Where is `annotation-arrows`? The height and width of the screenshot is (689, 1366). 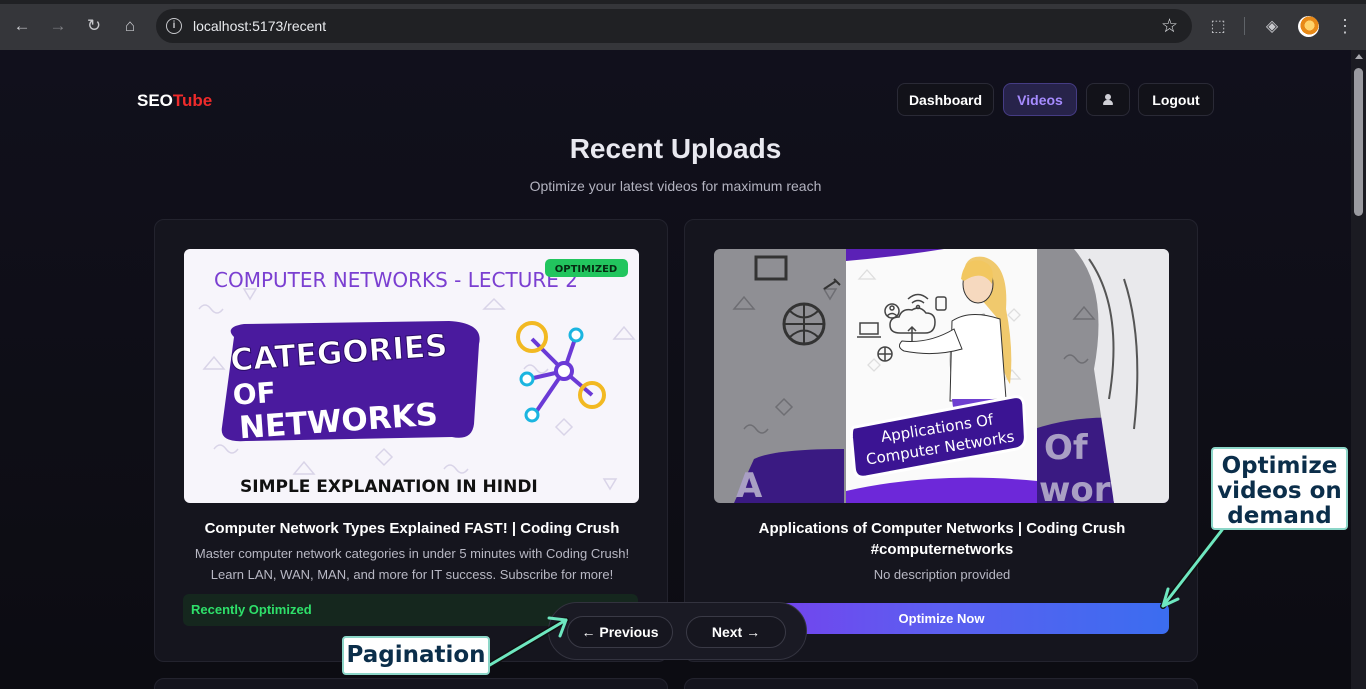
annotation-arrows is located at coordinates (850, 601).